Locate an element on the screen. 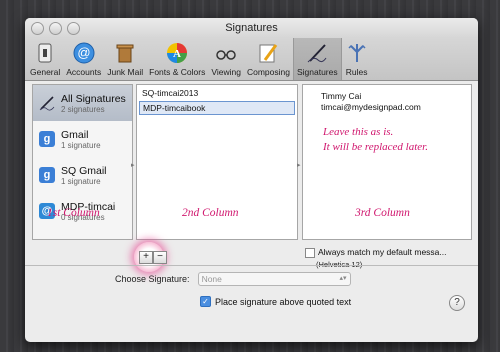  trash-bin-icon is located at coordinates (125, 53).